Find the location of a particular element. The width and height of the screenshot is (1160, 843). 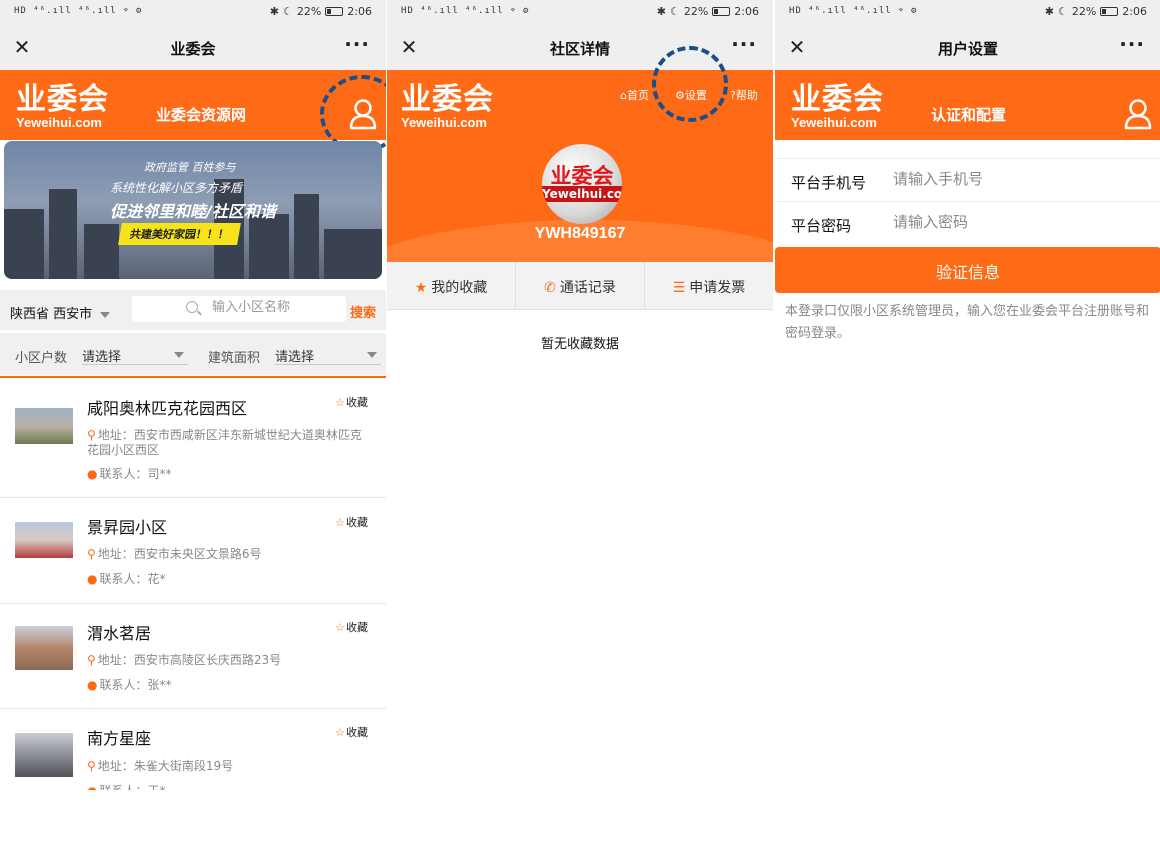

tab-favorites: ★ 我的收藏 is located at coordinates (451, 285).